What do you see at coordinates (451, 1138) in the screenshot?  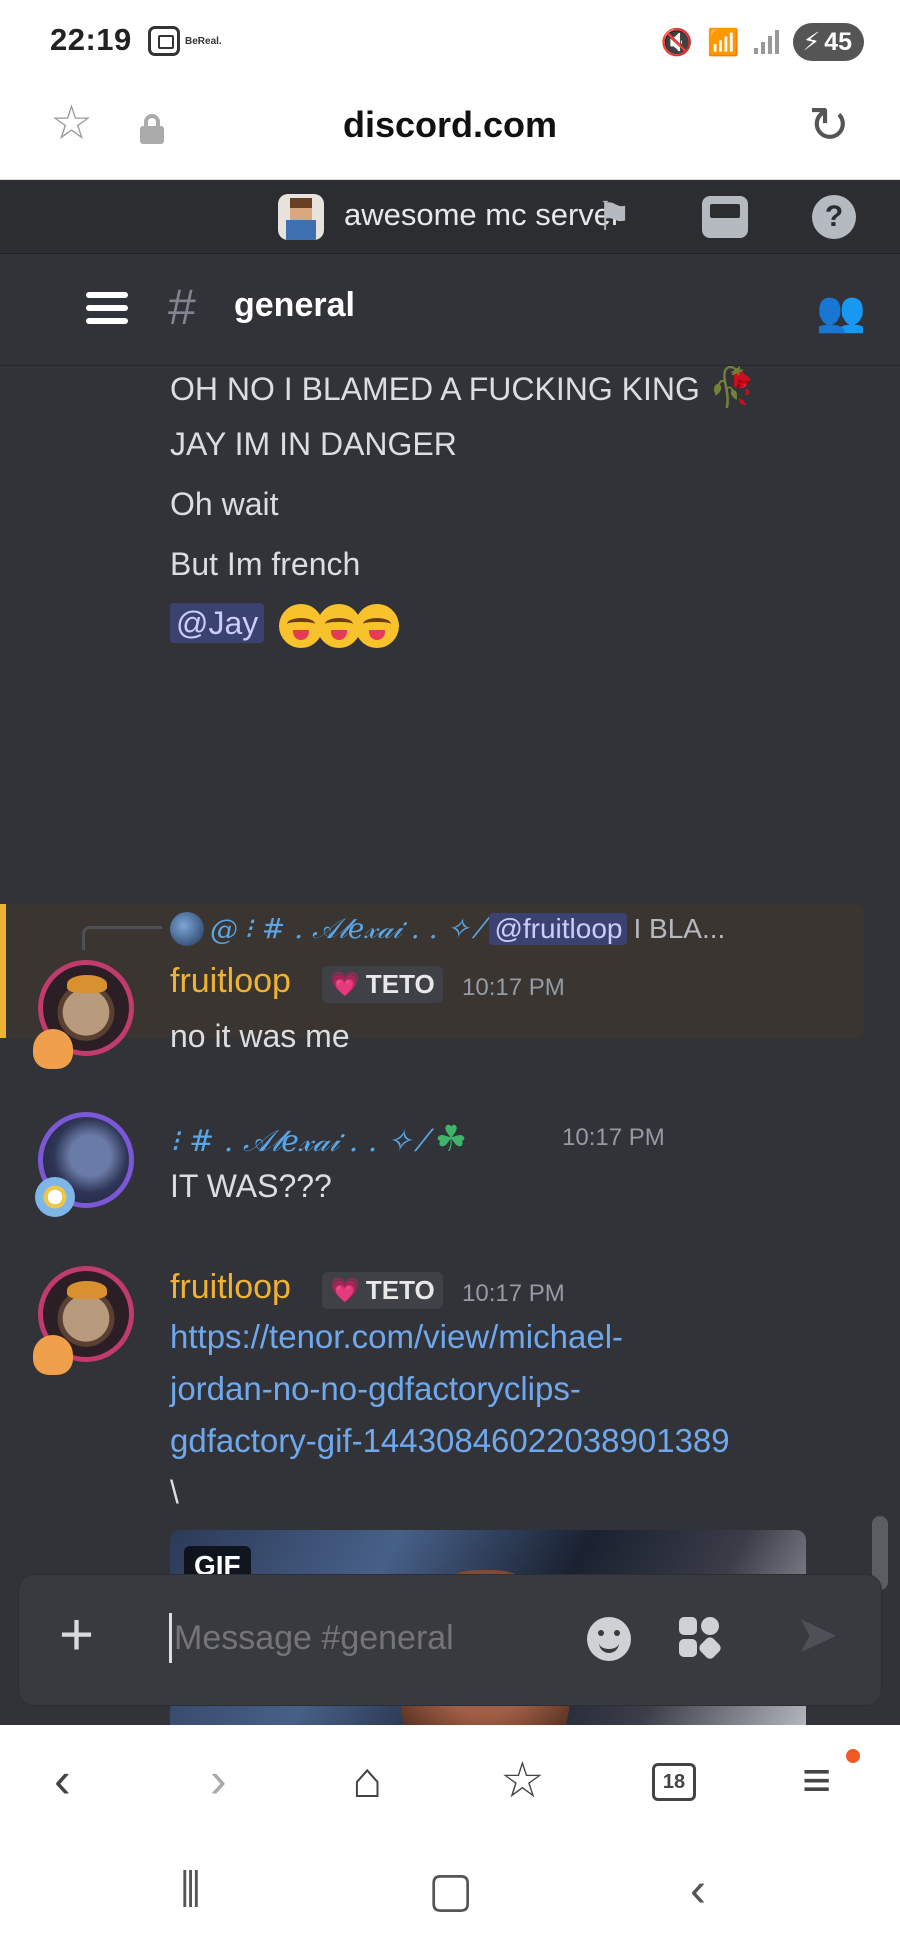 I see `clover-icon: ☘` at bounding box center [451, 1138].